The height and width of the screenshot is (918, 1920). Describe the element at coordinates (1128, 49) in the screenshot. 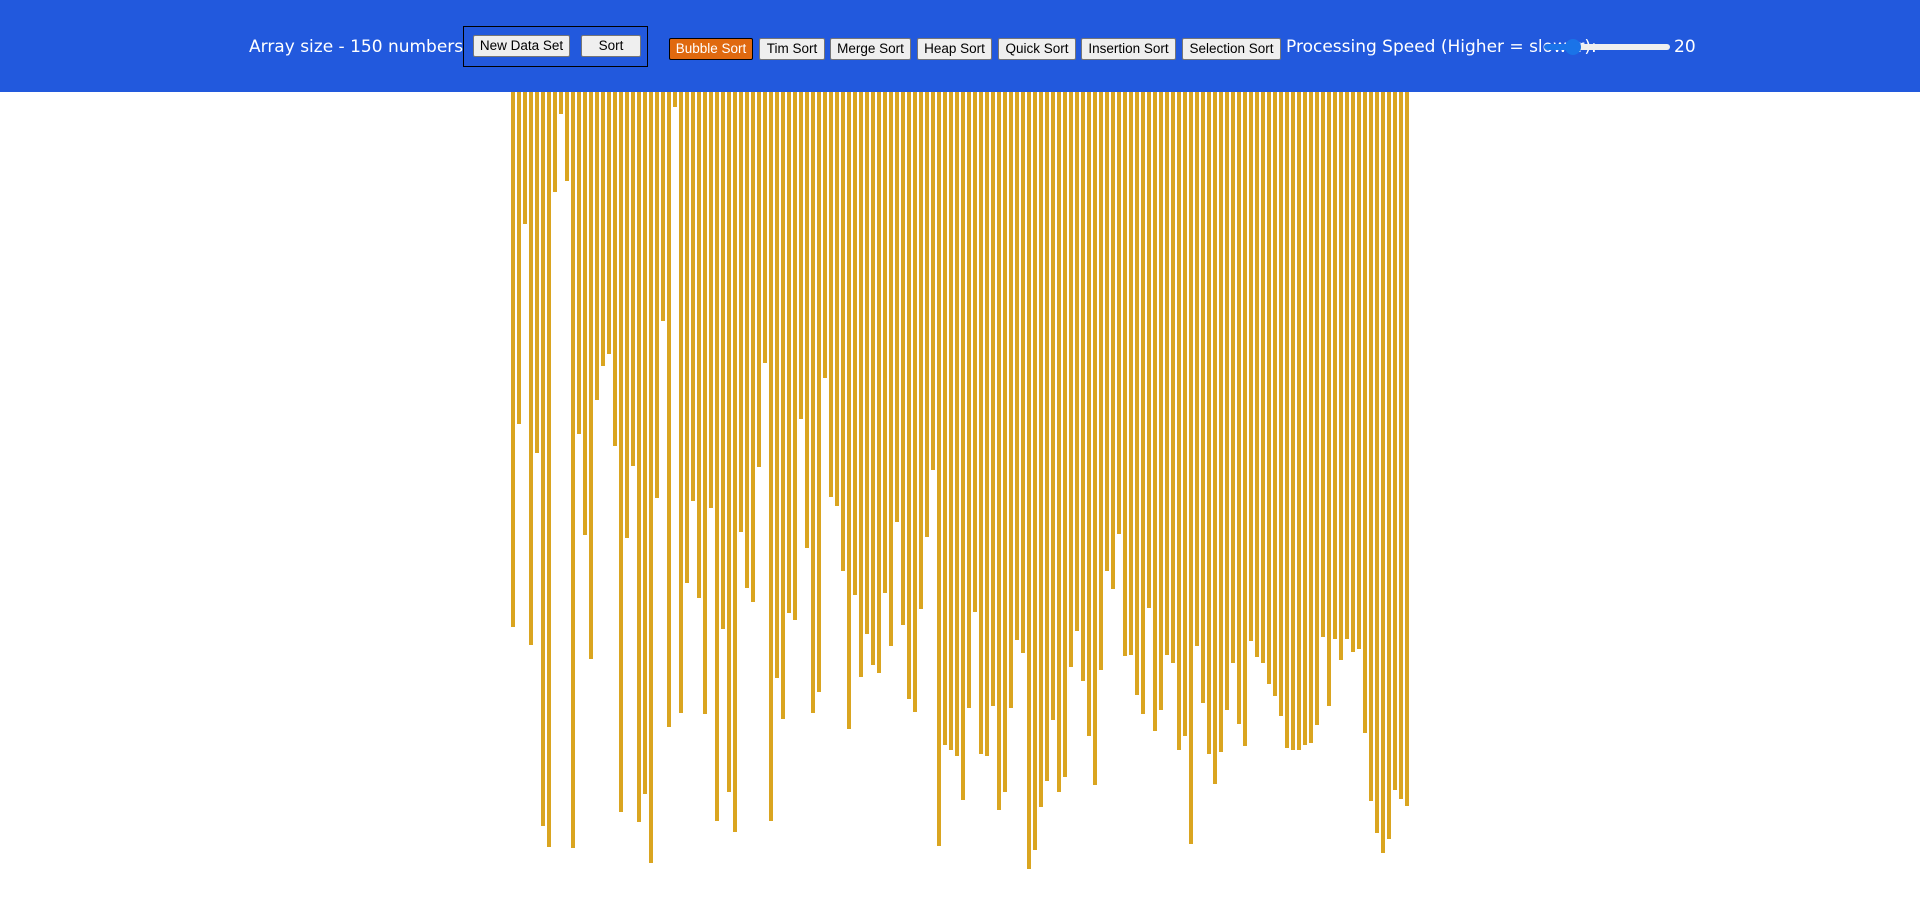

I see `insertion-sort-button: Insertion Sort` at that location.